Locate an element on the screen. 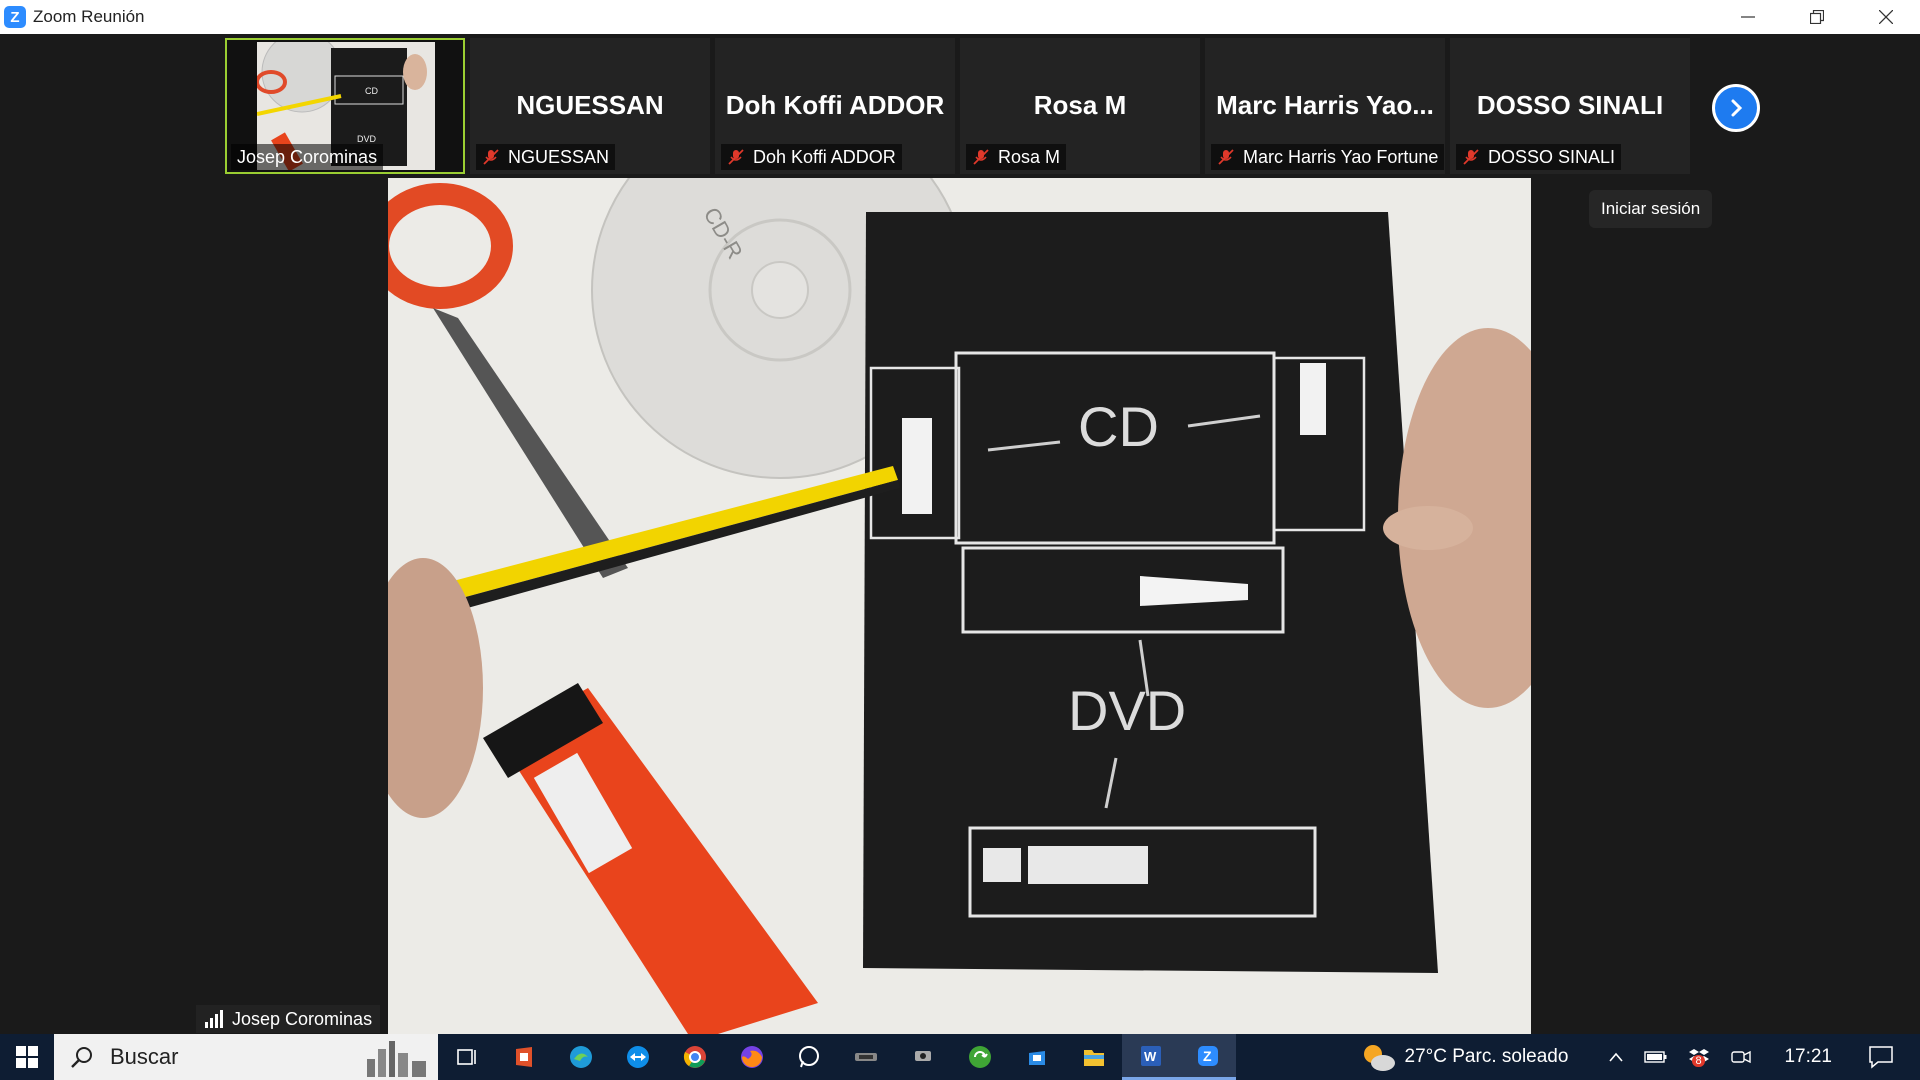 Image resolution: width=1920 pixels, height=1080 pixels. active-participant-label: Josep Corominas is located at coordinates (307, 157).